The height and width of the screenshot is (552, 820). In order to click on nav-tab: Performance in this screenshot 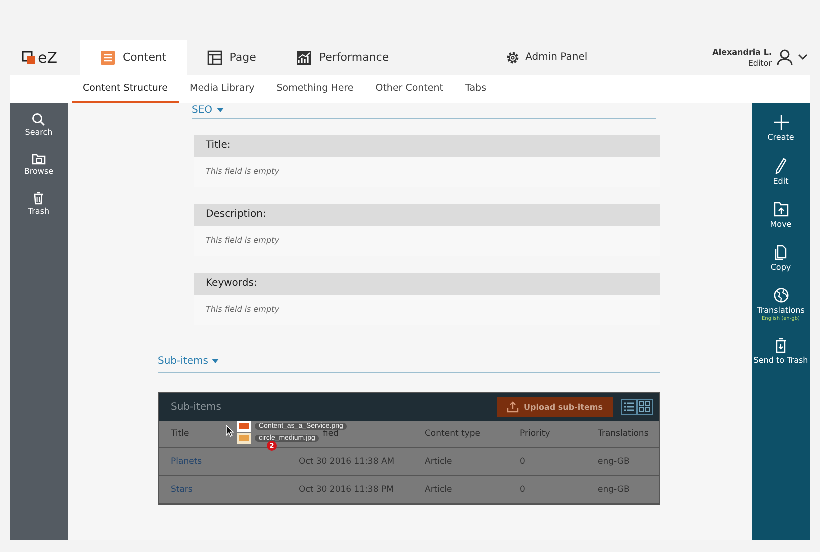, I will do `click(343, 57)`.